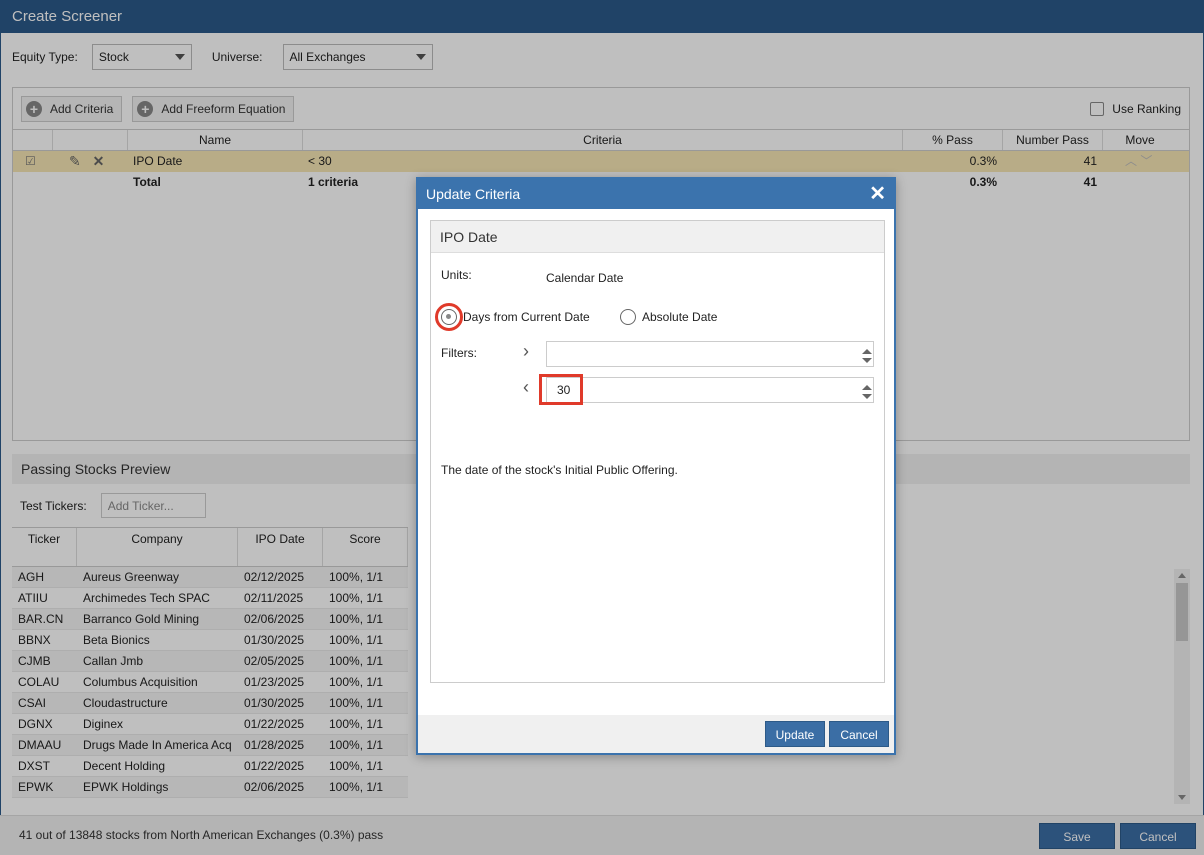 The image size is (1204, 855). What do you see at coordinates (473, 194) in the screenshot?
I see `dialog-title: Update Criteria` at bounding box center [473, 194].